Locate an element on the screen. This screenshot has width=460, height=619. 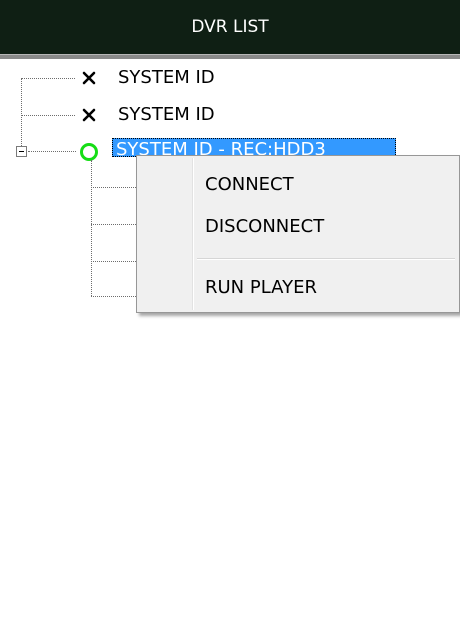
menu-item-run-player: RUN PLAYER is located at coordinates (298, 287).